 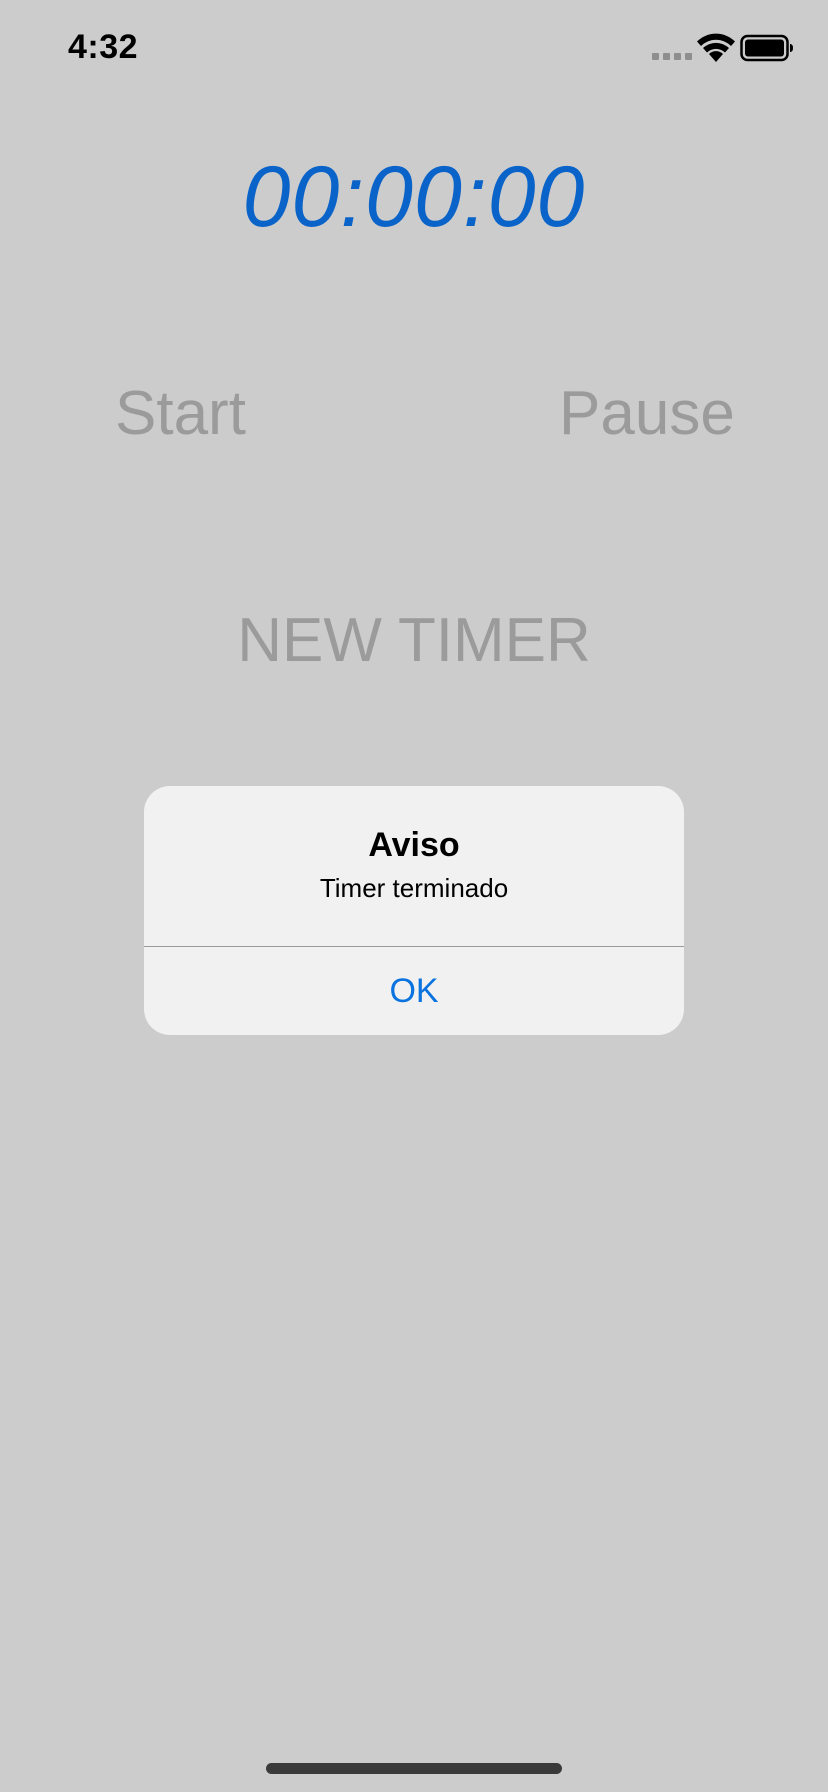 What do you see at coordinates (103, 47) in the screenshot?
I see `status-time: 4:32` at bounding box center [103, 47].